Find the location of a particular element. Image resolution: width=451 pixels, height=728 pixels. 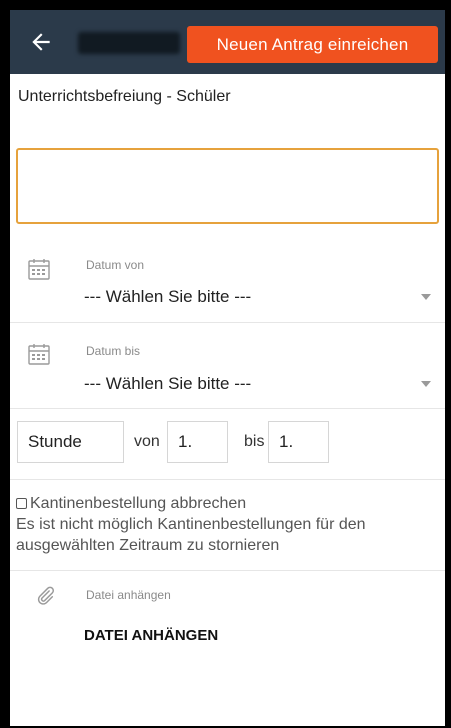

lesson-to-input: 1. is located at coordinates (298, 442).